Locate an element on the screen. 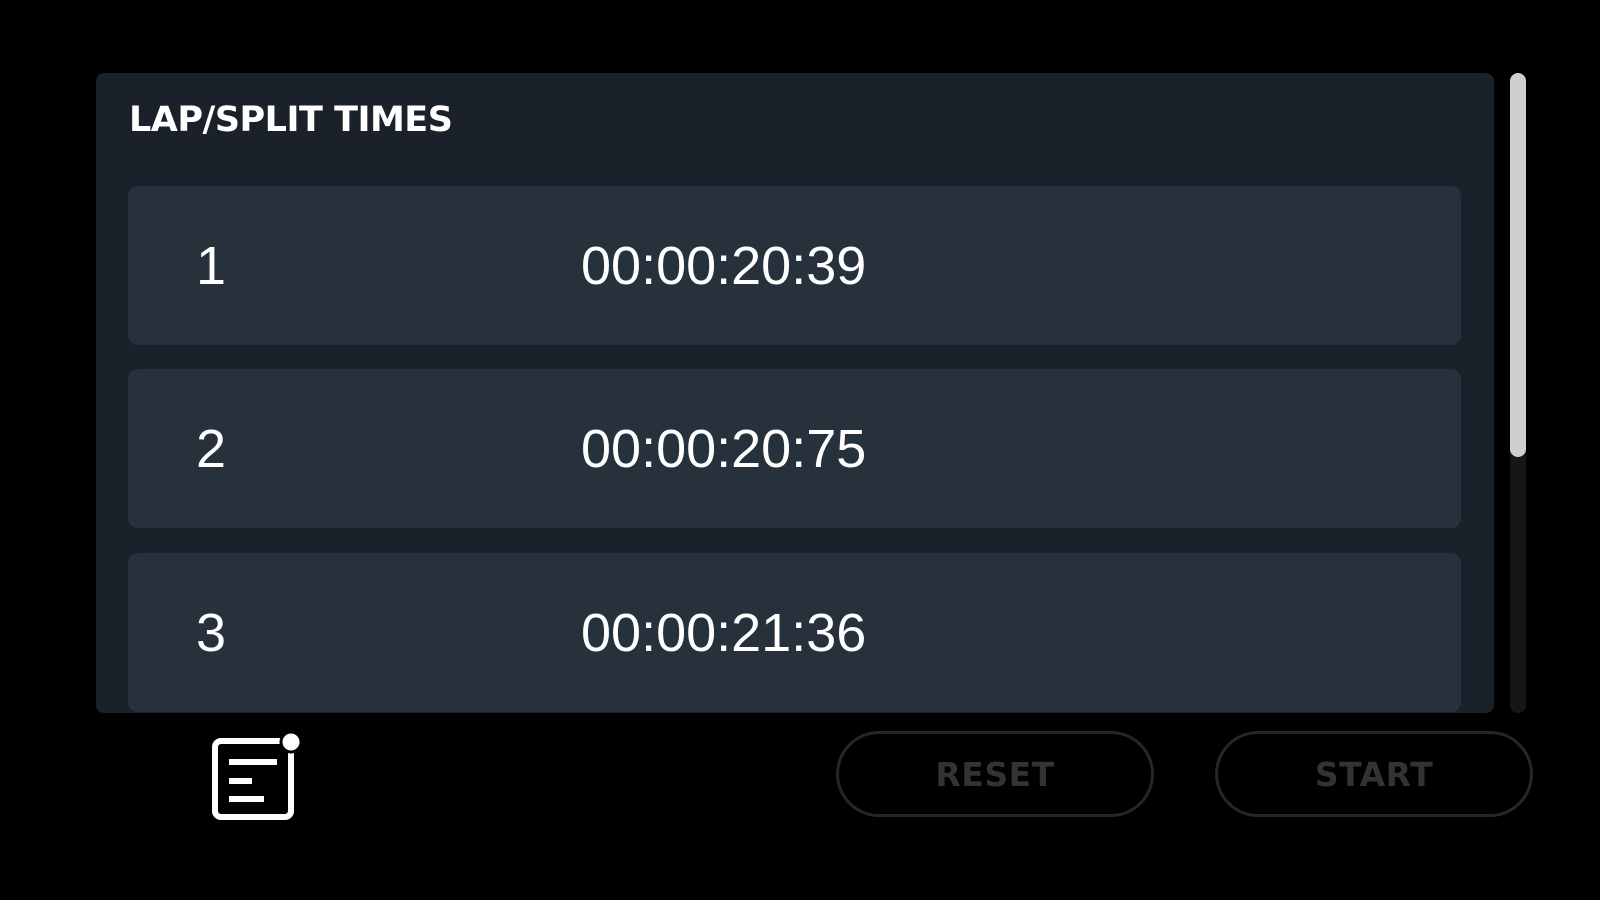  lap-row: 3 00:00:21:36 is located at coordinates (794, 632).